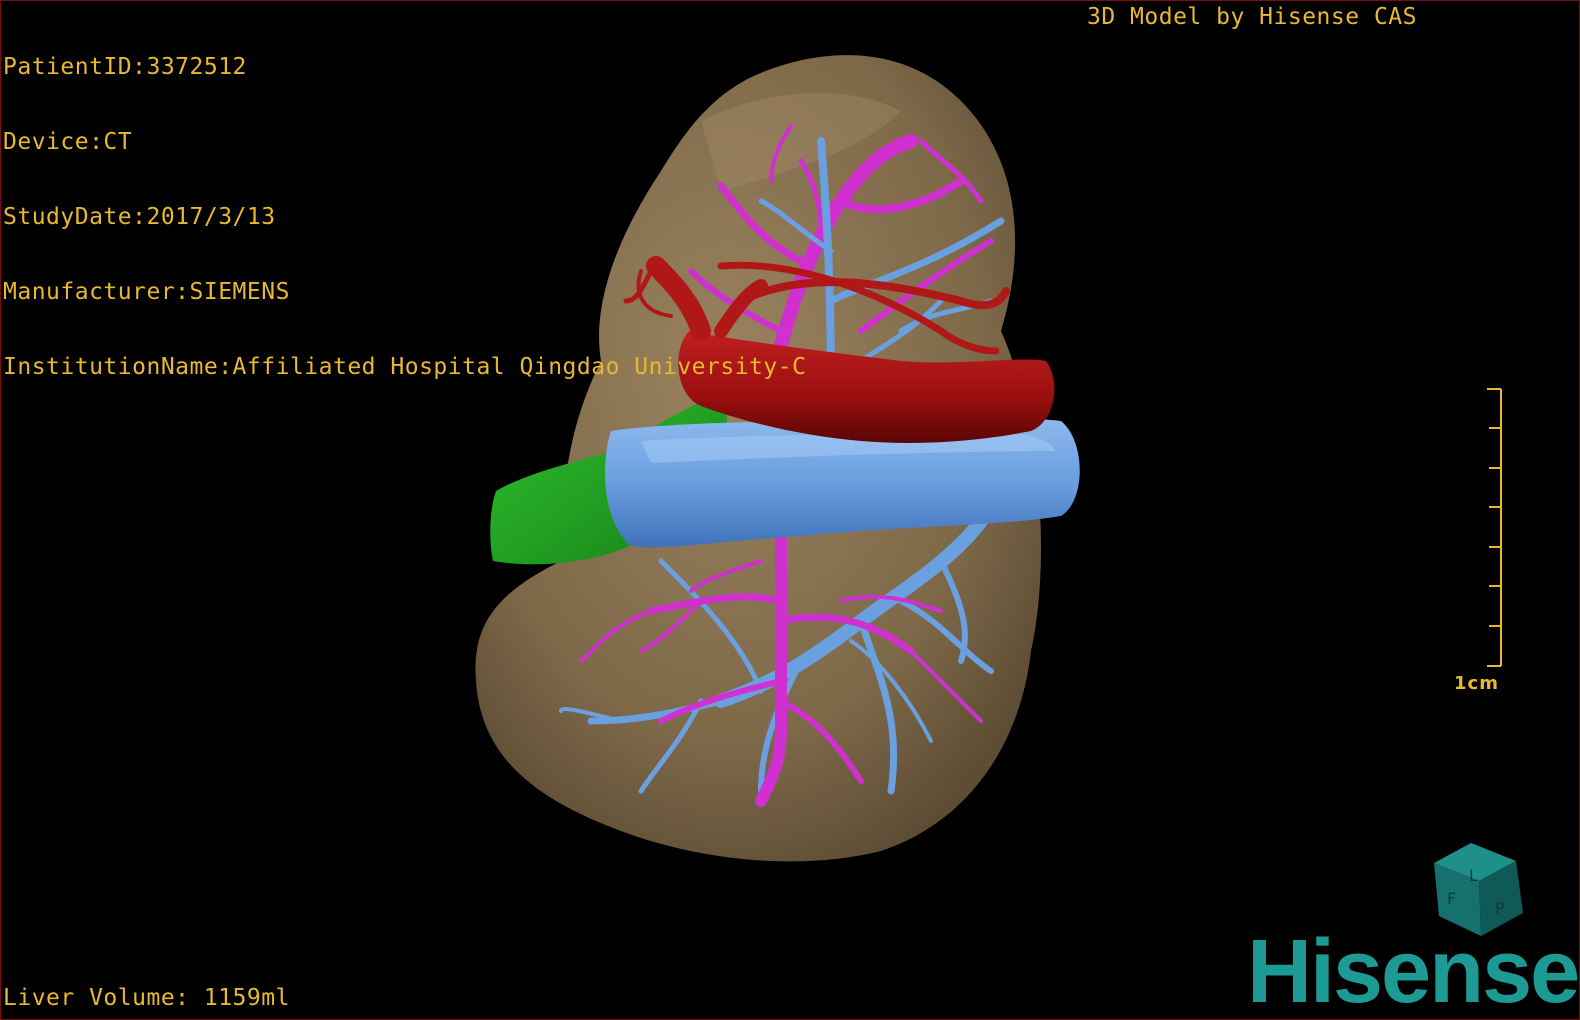 Image resolution: width=1580 pixels, height=1020 pixels. What do you see at coordinates (1252, 17) in the screenshot?
I see `model-credit: 3D Model by Hisense CAS` at bounding box center [1252, 17].